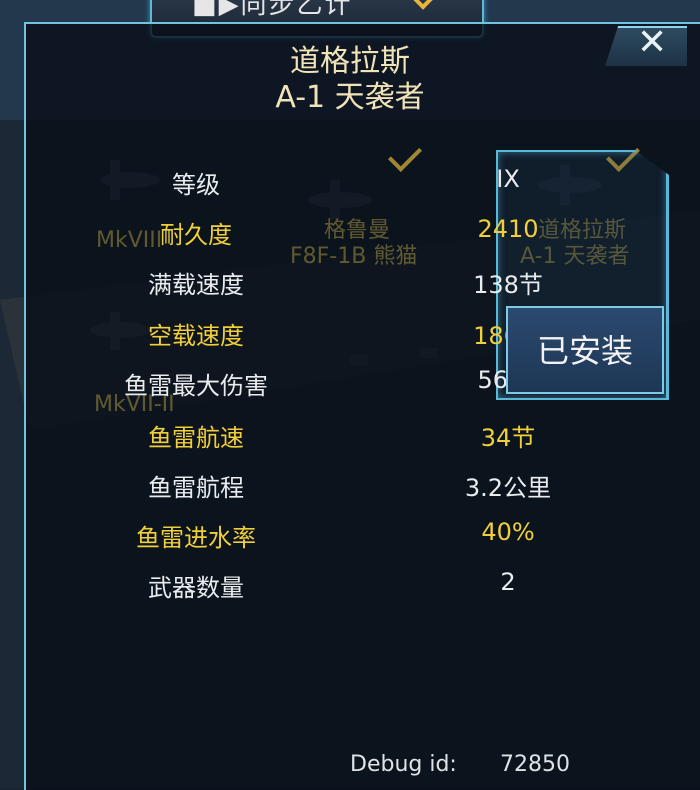 This screenshot has width=700, height=790. Describe the element at coordinates (196, 386) in the screenshot. I see `stat-label-torpedo-damage: 鱼雷最大伤害` at that location.